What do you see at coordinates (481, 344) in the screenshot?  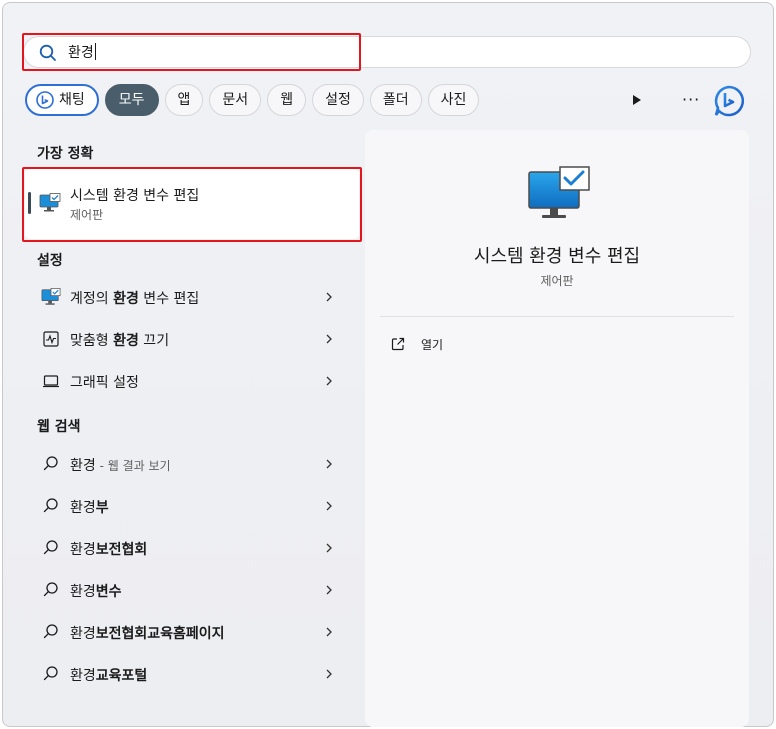 I see `open-action: 열기` at bounding box center [481, 344].